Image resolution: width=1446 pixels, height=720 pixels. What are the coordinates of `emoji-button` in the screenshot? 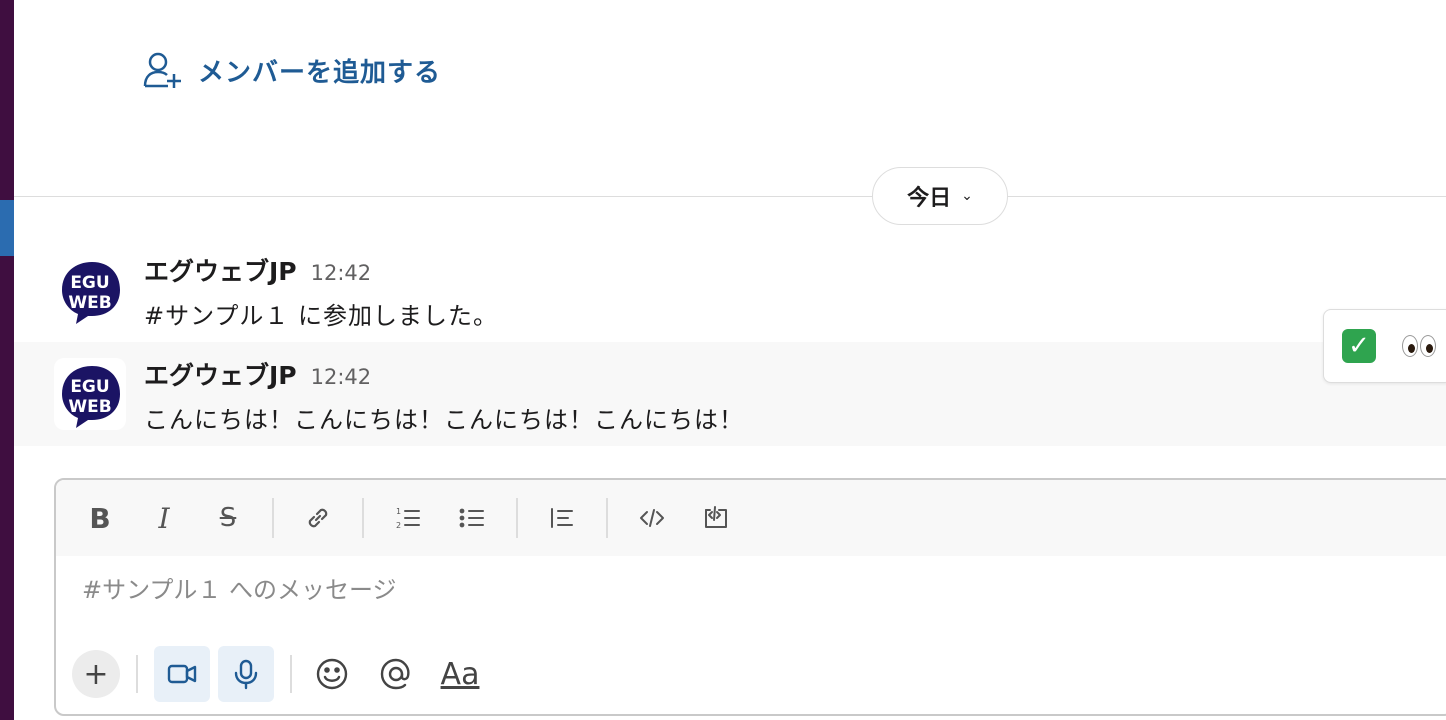 It's located at (332, 674).